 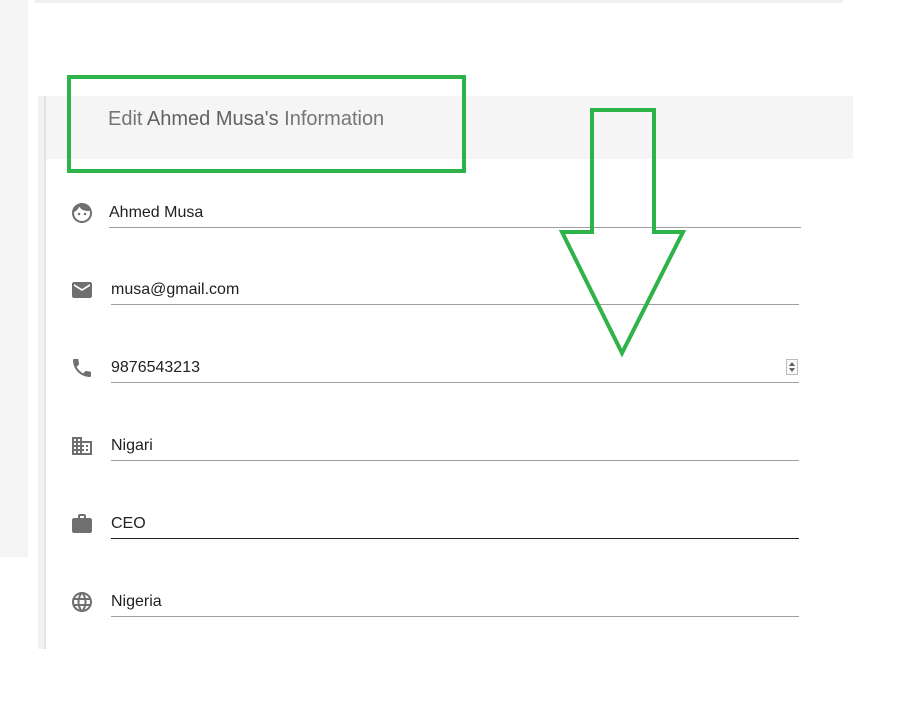 I want to click on name-field-row, so click(x=435, y=216).